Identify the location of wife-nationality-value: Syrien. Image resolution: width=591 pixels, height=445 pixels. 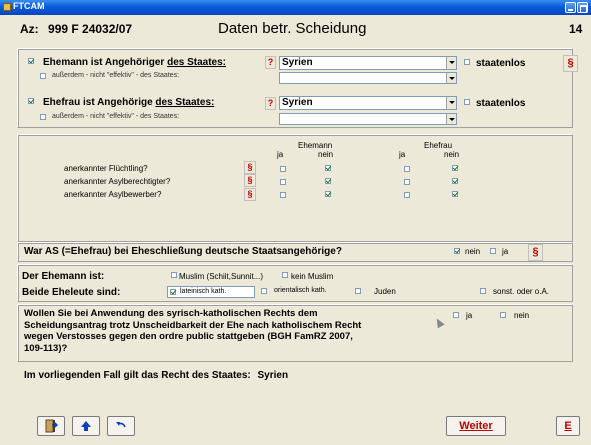
(297, 102).